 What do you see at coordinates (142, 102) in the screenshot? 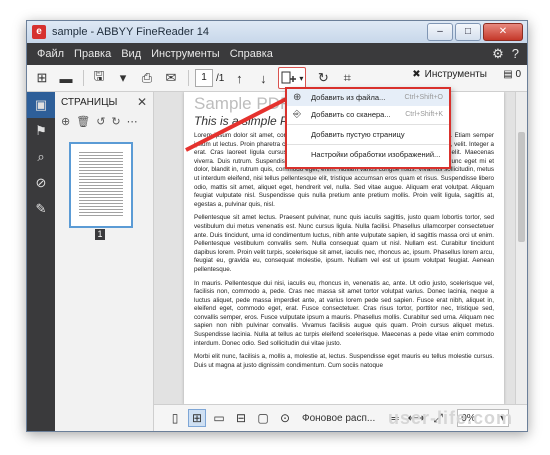
I see `close-panel-icon: ✕` at bounding box center [142, 102].